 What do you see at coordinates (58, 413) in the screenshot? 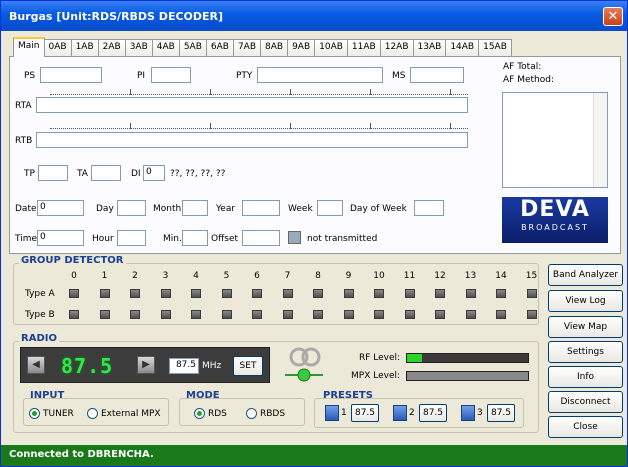
I see `input-tuner-label: TUNER` at bounding box center [58, 413].